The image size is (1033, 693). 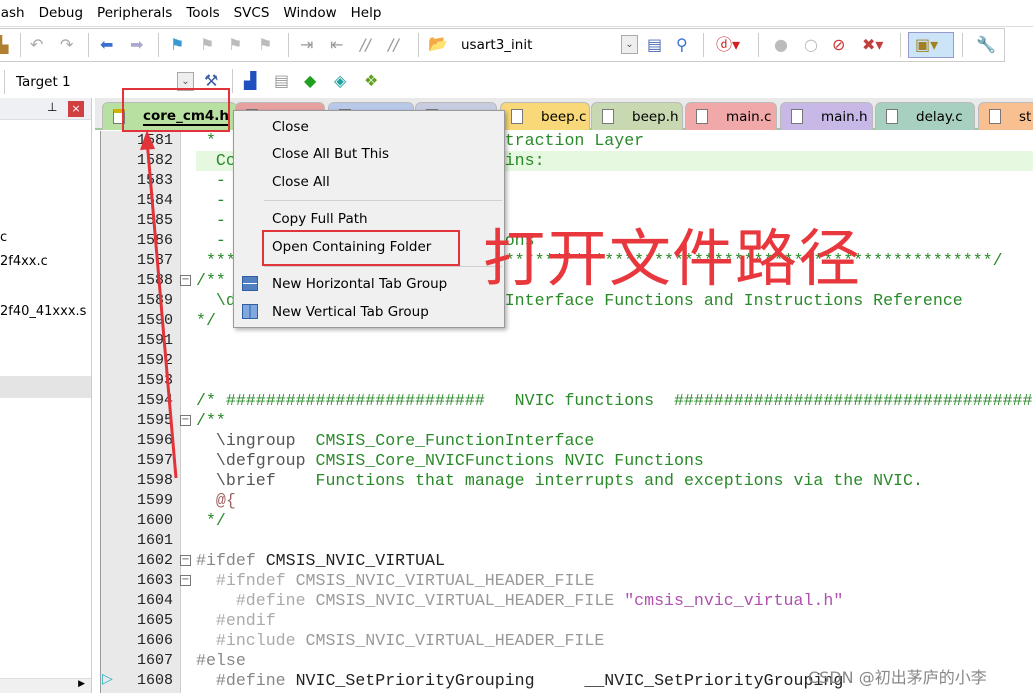 I want to click on annotation-arrow, so click(x=159, y=304).